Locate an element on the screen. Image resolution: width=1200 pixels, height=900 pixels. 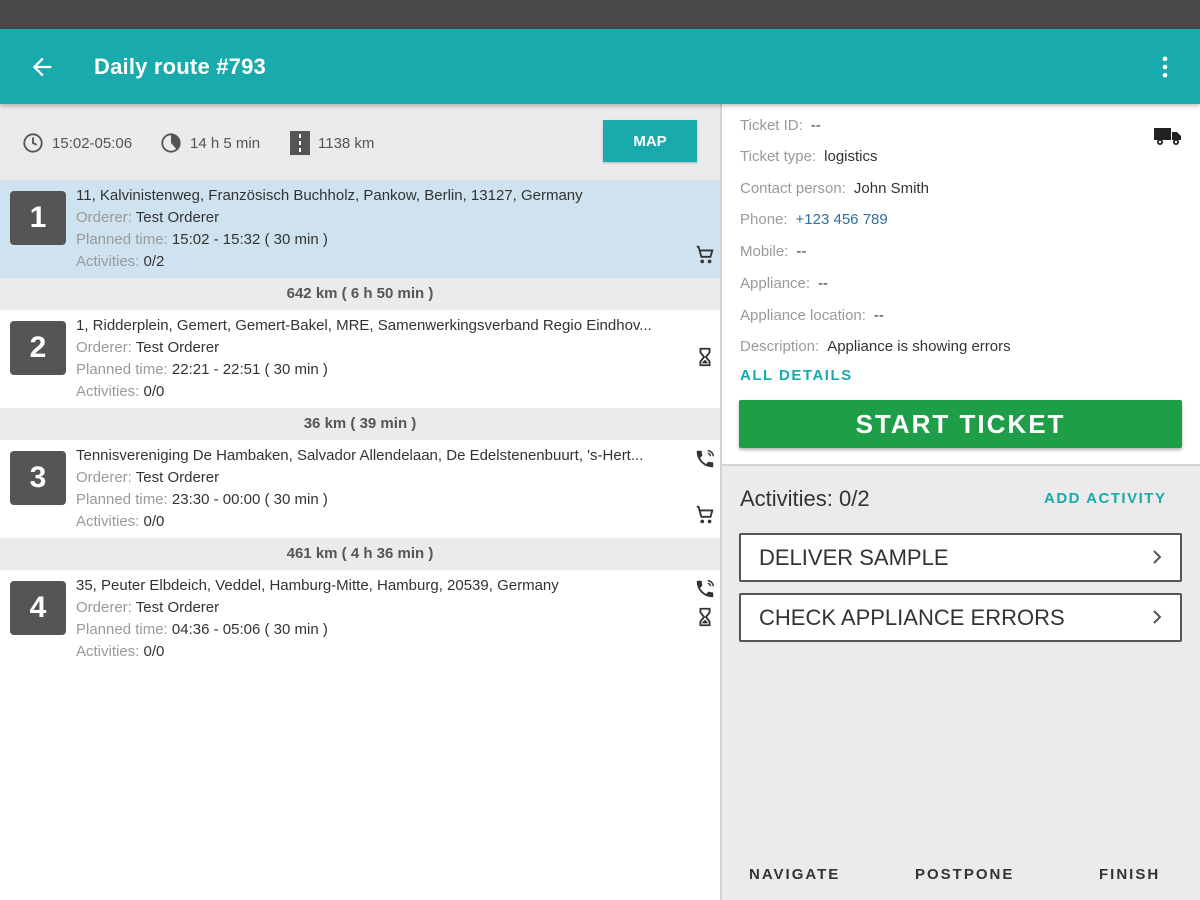
page-title: Daily route #793 is located at coordinates (180, 66).